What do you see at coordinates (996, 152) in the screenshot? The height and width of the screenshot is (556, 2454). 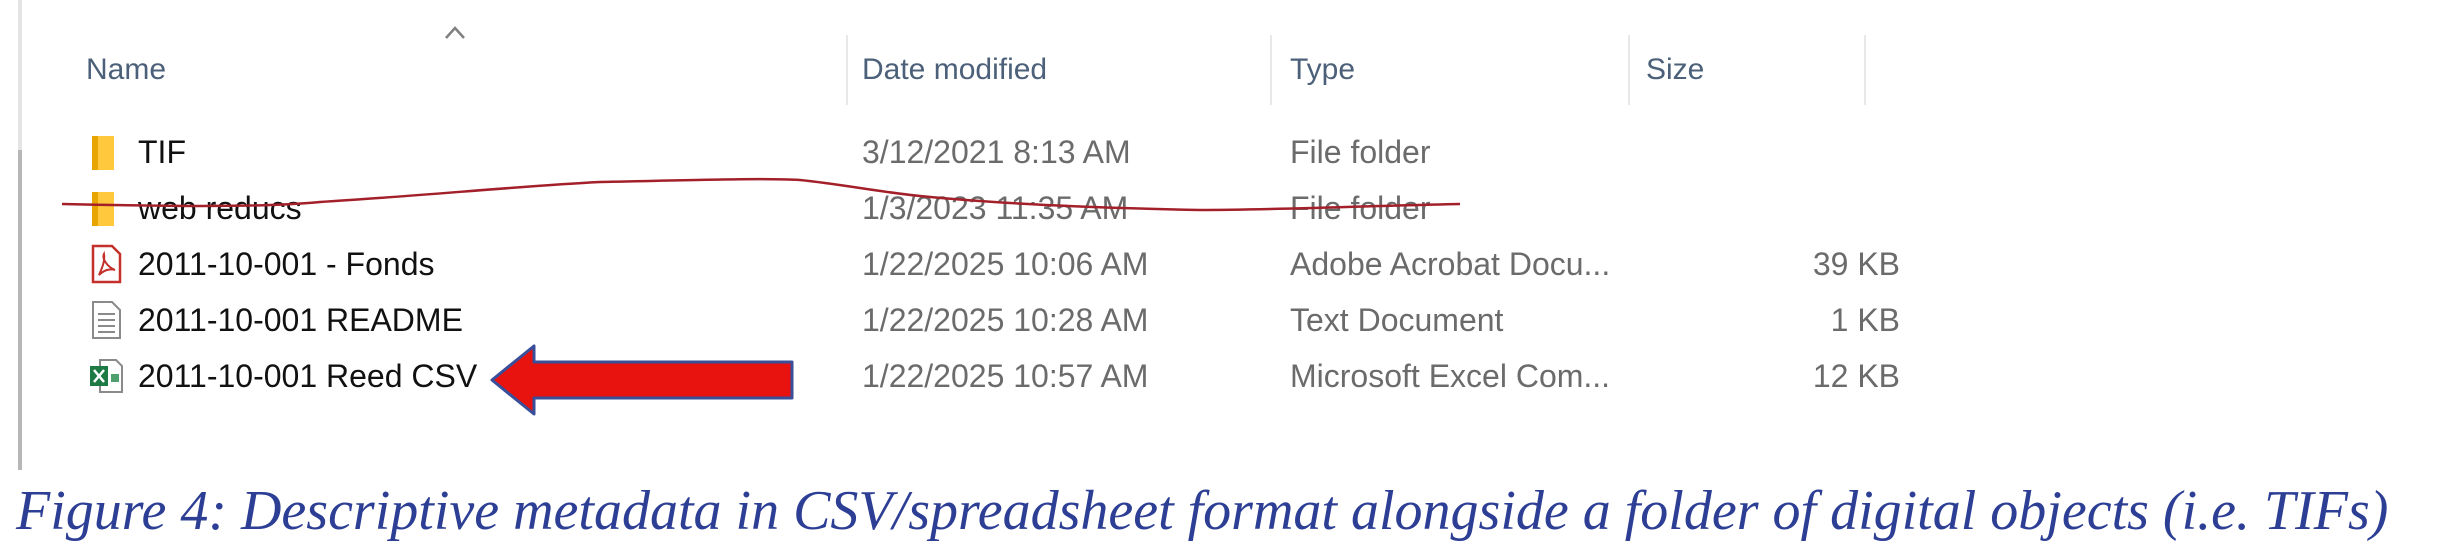 I see `file-date-modified: 3/12/2021 8:13 AM` at bounding box center [996, 152].